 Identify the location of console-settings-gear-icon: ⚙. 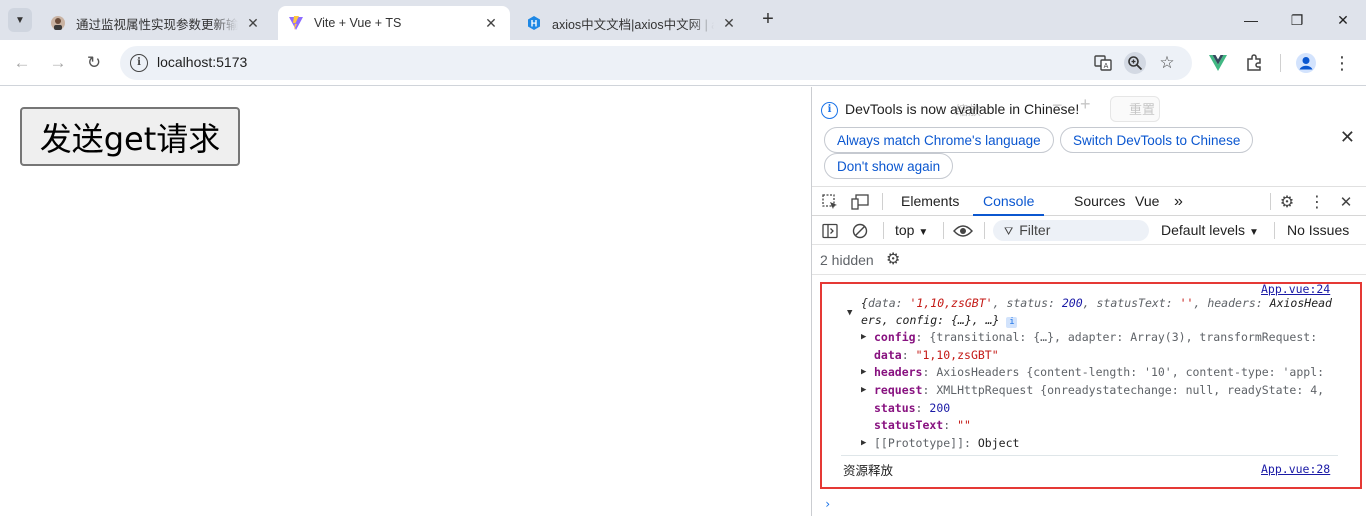
(893, 259).